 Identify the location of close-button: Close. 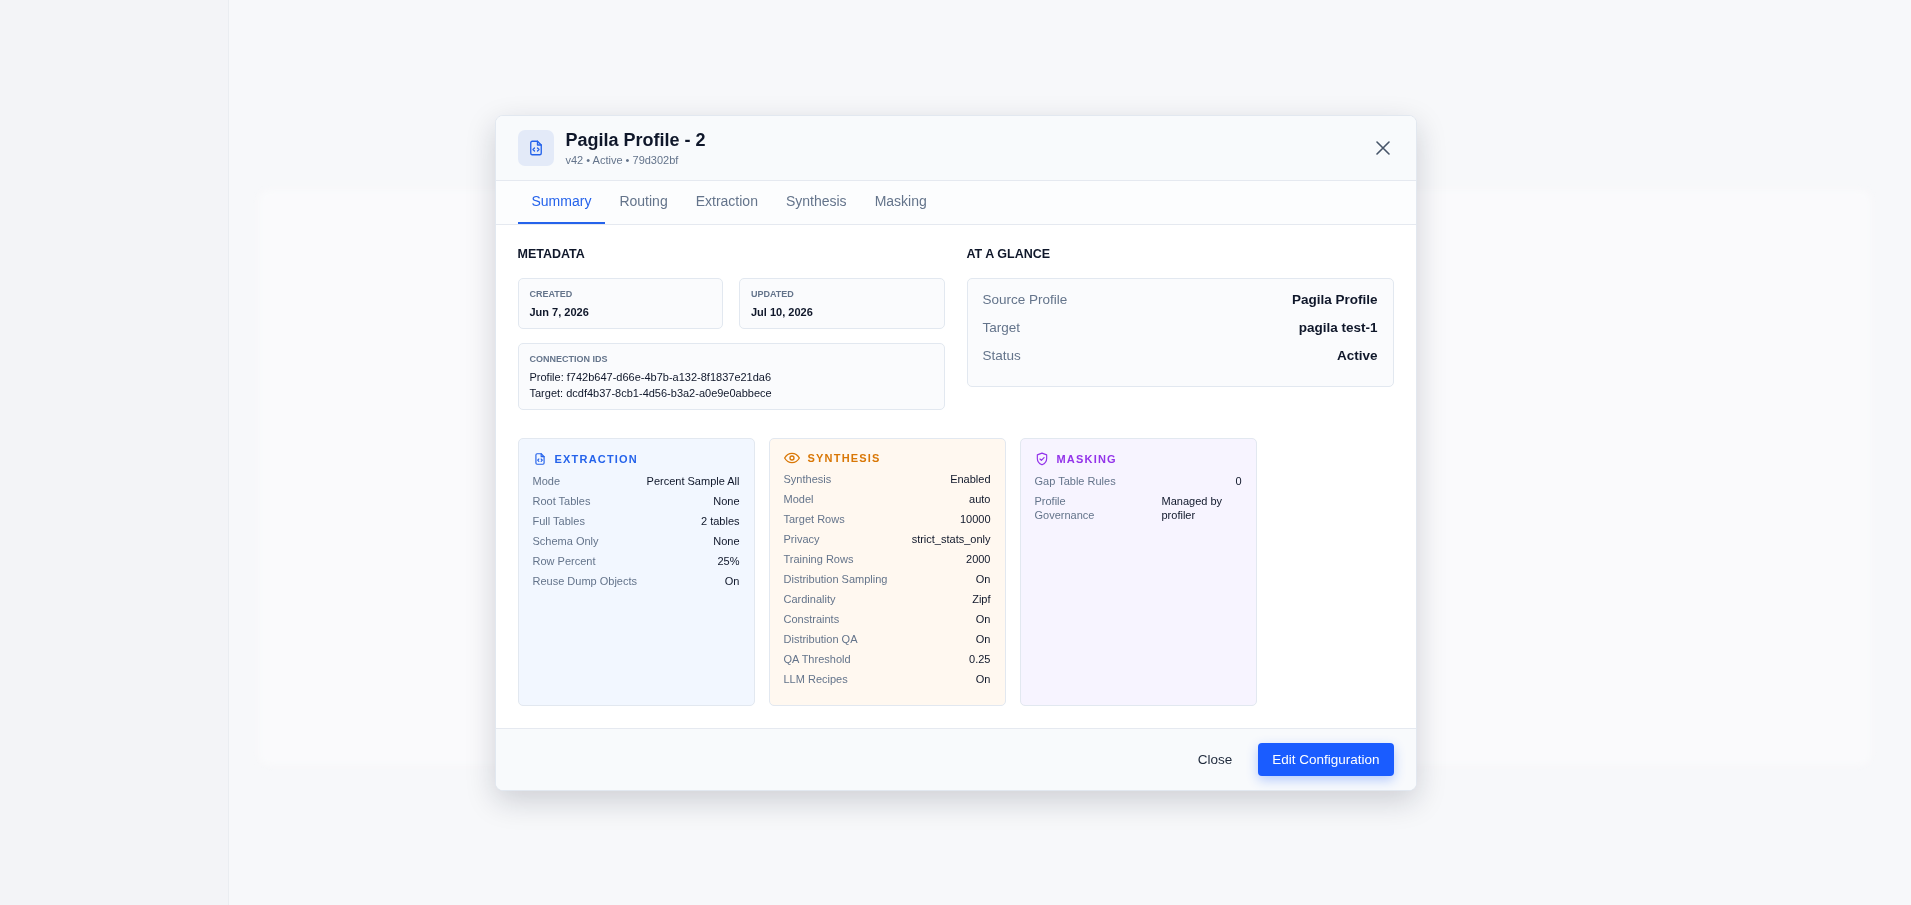
(1215, 759).